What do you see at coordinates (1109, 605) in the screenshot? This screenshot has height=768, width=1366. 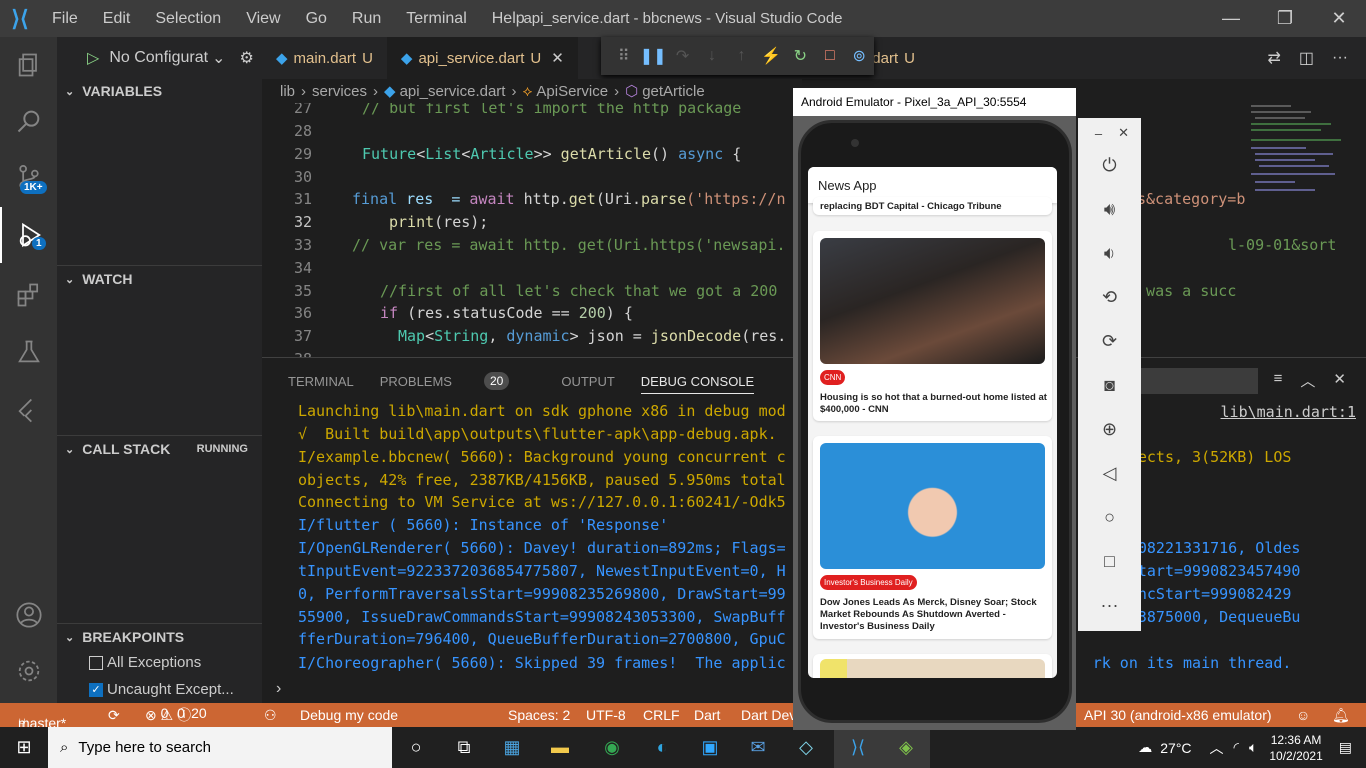 I see `more-options-icon: ···` at bounding box center [1109, 605].